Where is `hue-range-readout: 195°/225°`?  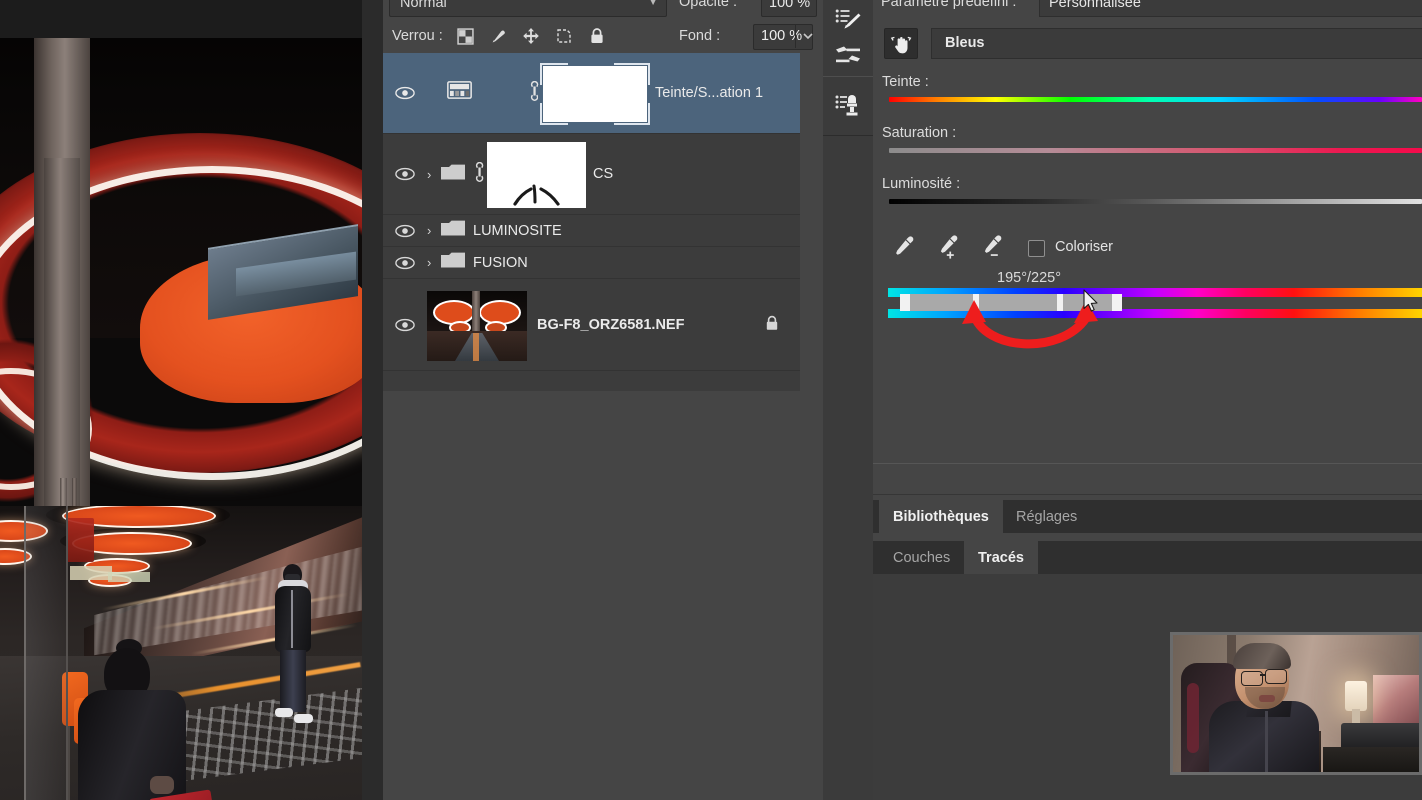
hue-range-readout: 195°/225° is located at coordinates (1029, 278).